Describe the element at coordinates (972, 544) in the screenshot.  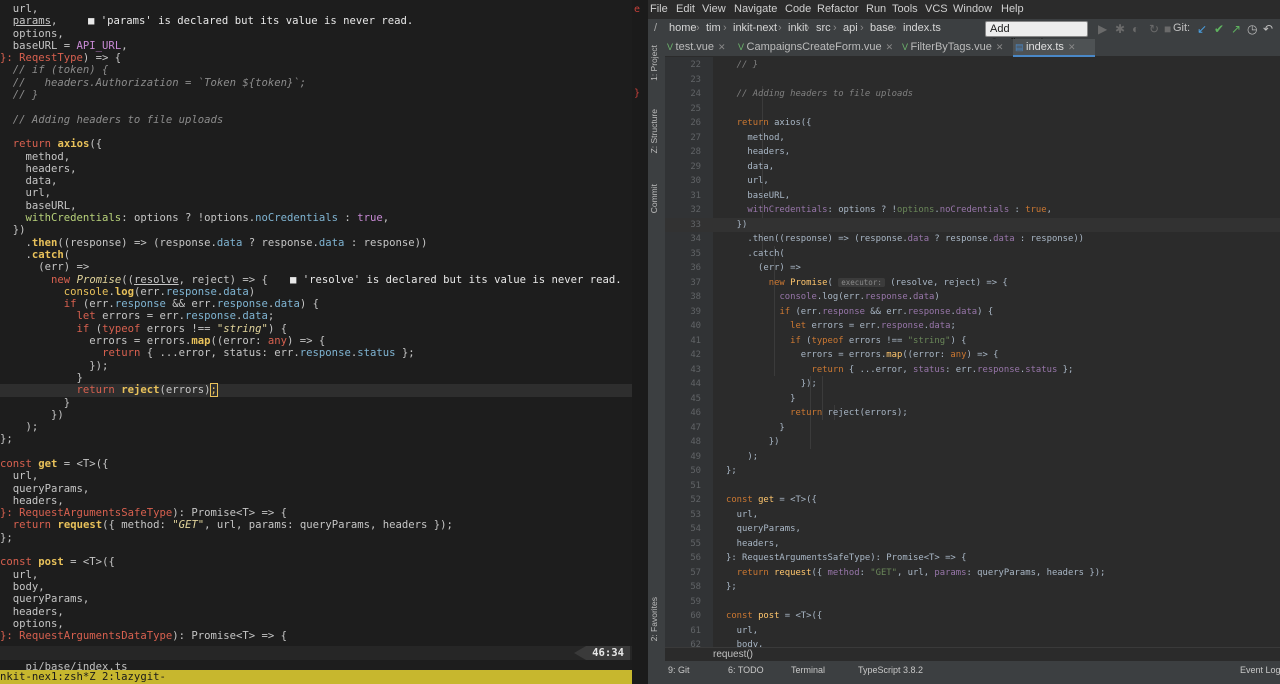
I see `ide-code-line: 55 headers,` at that location.